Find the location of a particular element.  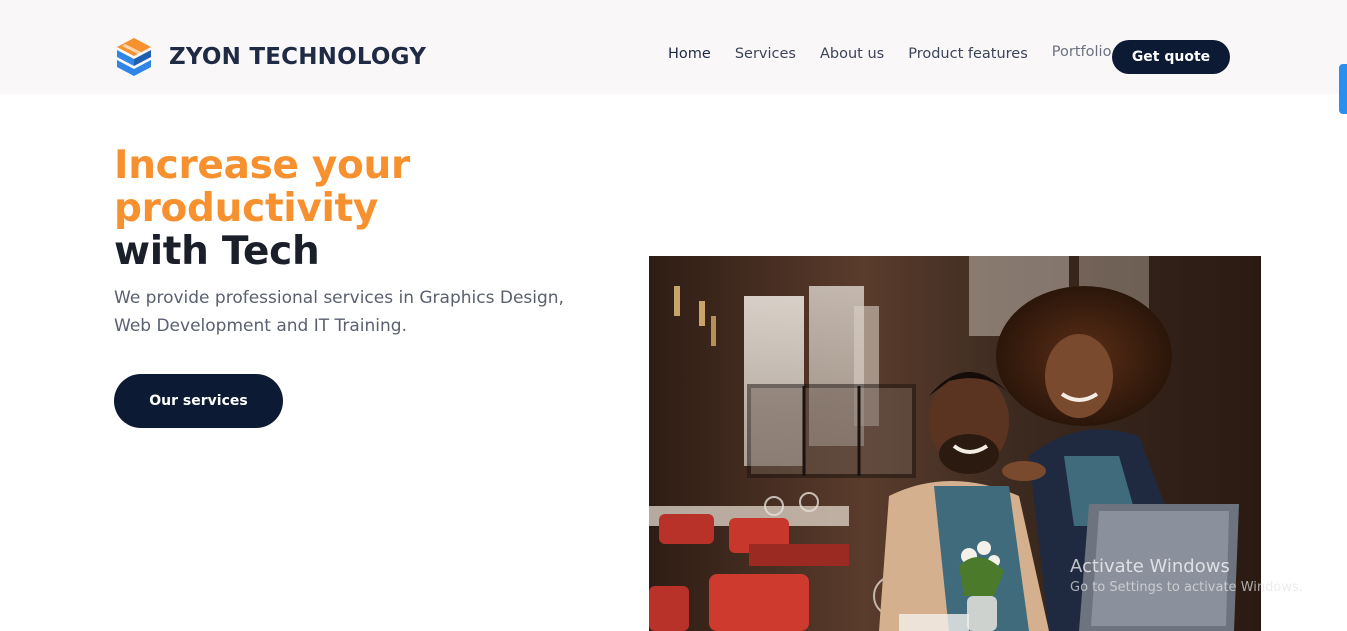

hero-title: Increase your productivity with Tech is located at coordinates (262, 208).